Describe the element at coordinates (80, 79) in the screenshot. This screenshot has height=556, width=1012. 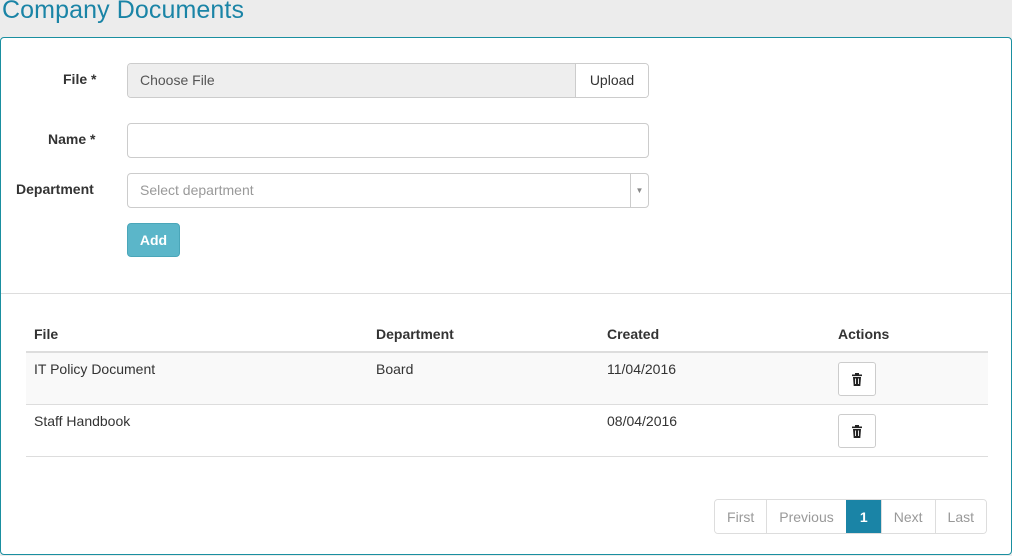
I see `file-label: File *` at that location.